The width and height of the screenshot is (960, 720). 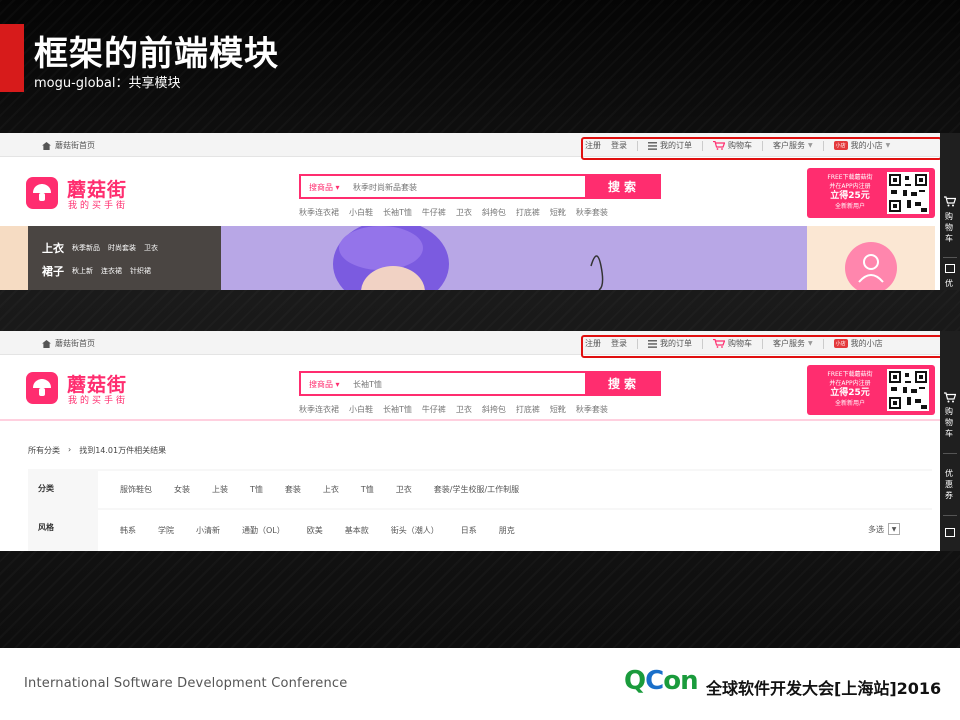 I want to click on filter-option: 服饰鞋包, so click(x=136, y=489).